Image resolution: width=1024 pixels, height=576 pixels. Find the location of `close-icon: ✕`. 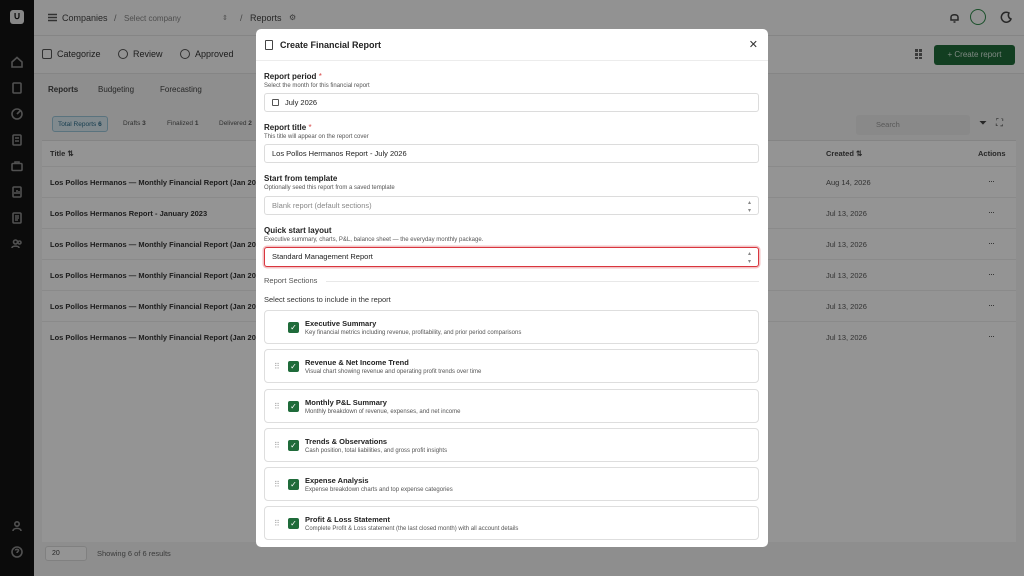

close-icon: ✕ is located at coordinates (753, 44).